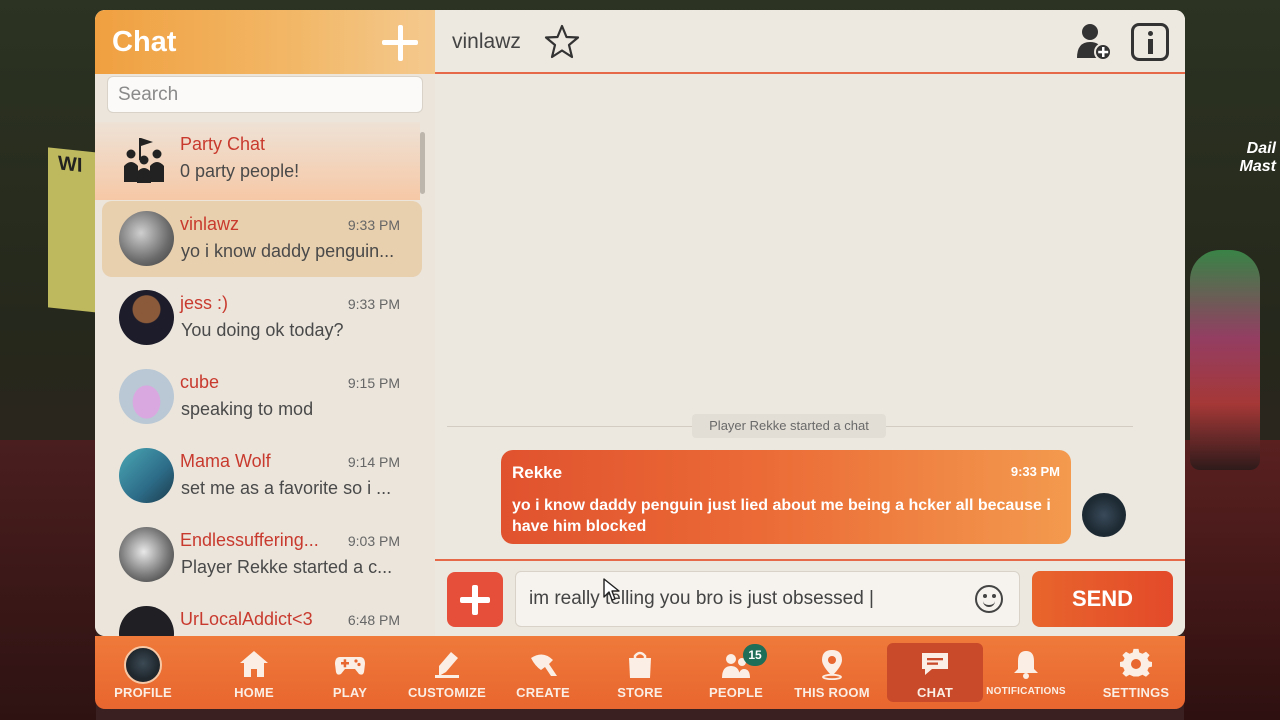 This screenshot has height=720, width=1280. Describe the element at coordinates (1026, 691) in the screenshot. I see `nav-label: NOTIFICATIONS` at that location.